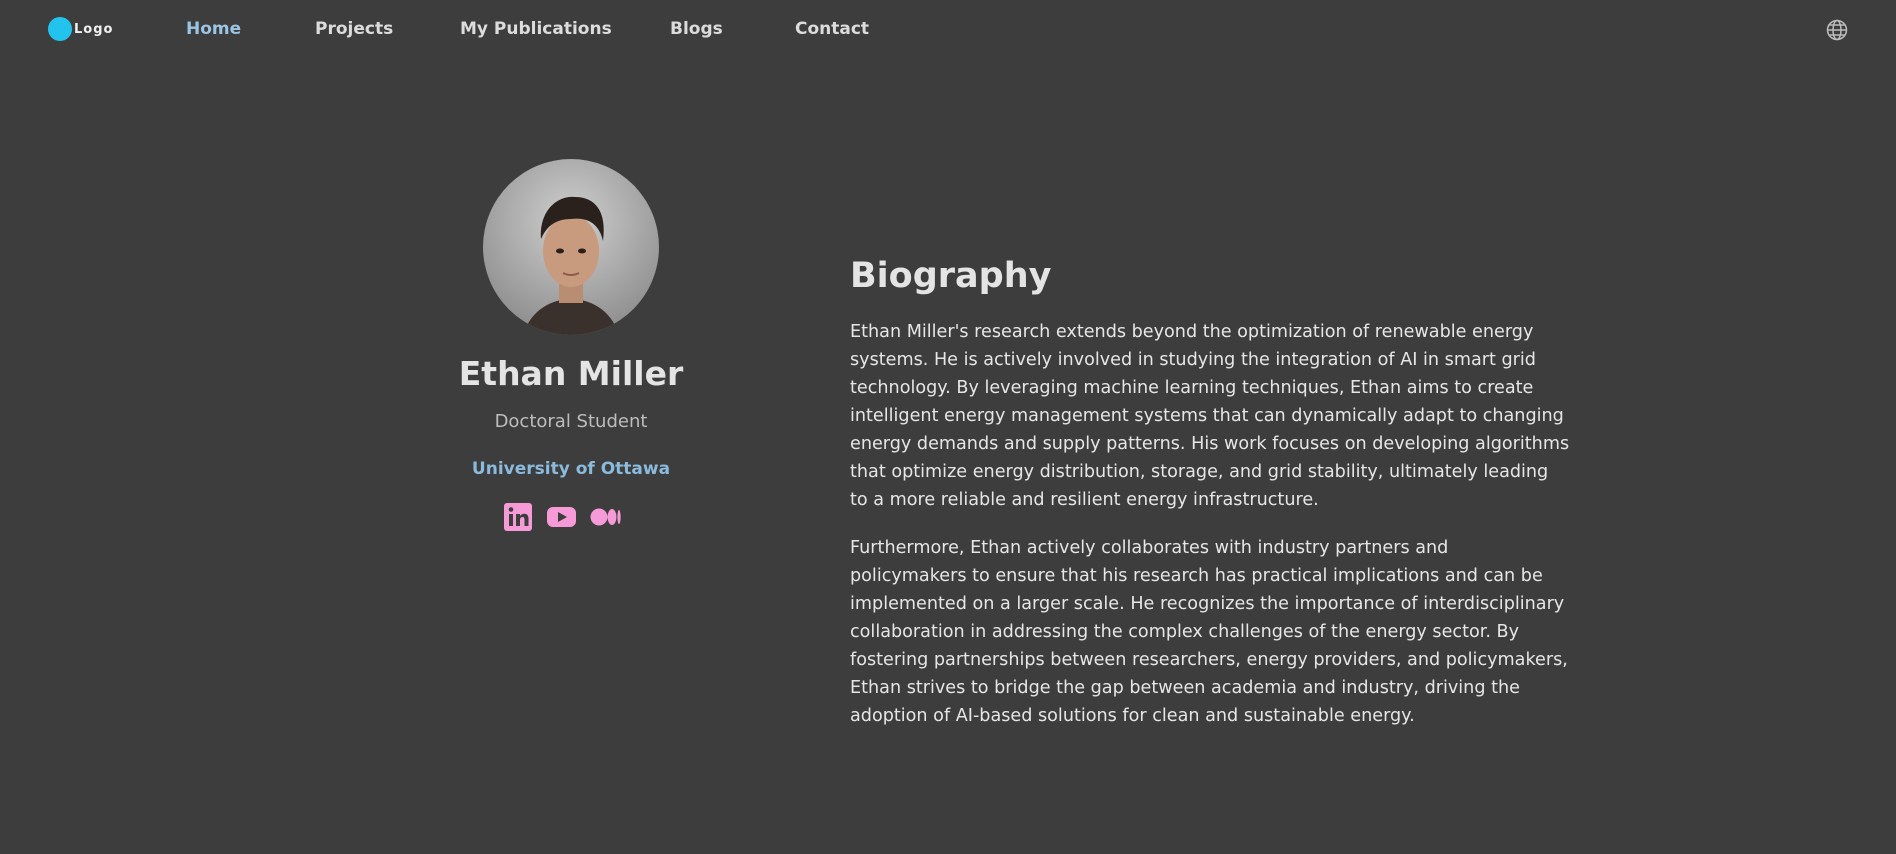 The image size is (1896, 854). Describe the element at coordinates (571, 421) in the screenshot. I see `profile-role: Doctoral Student` at that location.